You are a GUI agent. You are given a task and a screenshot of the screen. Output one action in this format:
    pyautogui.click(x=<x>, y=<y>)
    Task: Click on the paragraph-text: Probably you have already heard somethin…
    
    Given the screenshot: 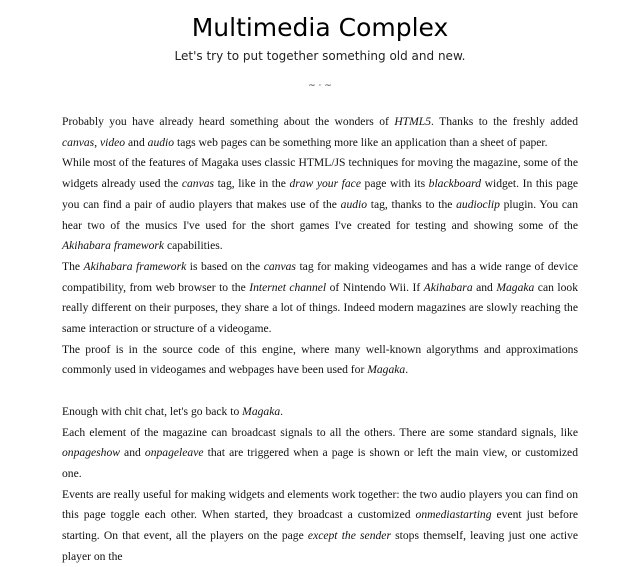 What is the action you would take?
    pyautogui.click(x=228, y=121)
    